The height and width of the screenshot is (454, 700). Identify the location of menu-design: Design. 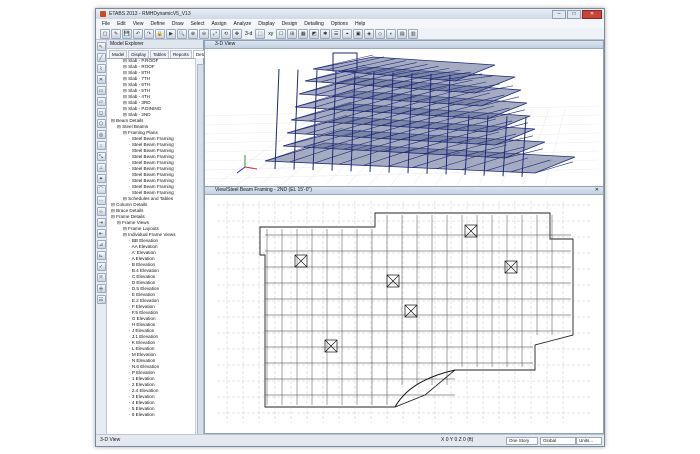
(290, 24).